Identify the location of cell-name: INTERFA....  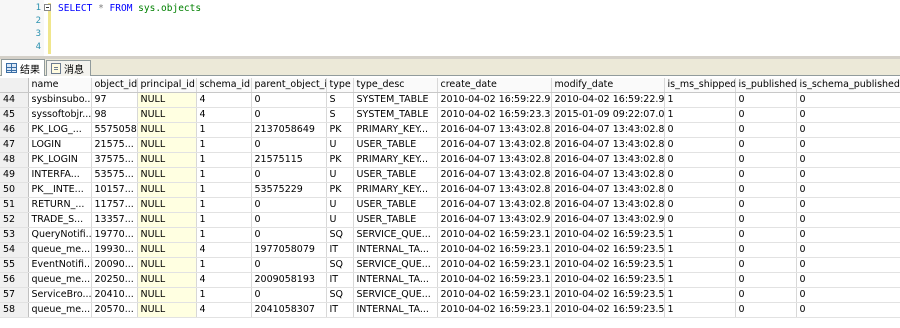
(60, 175).